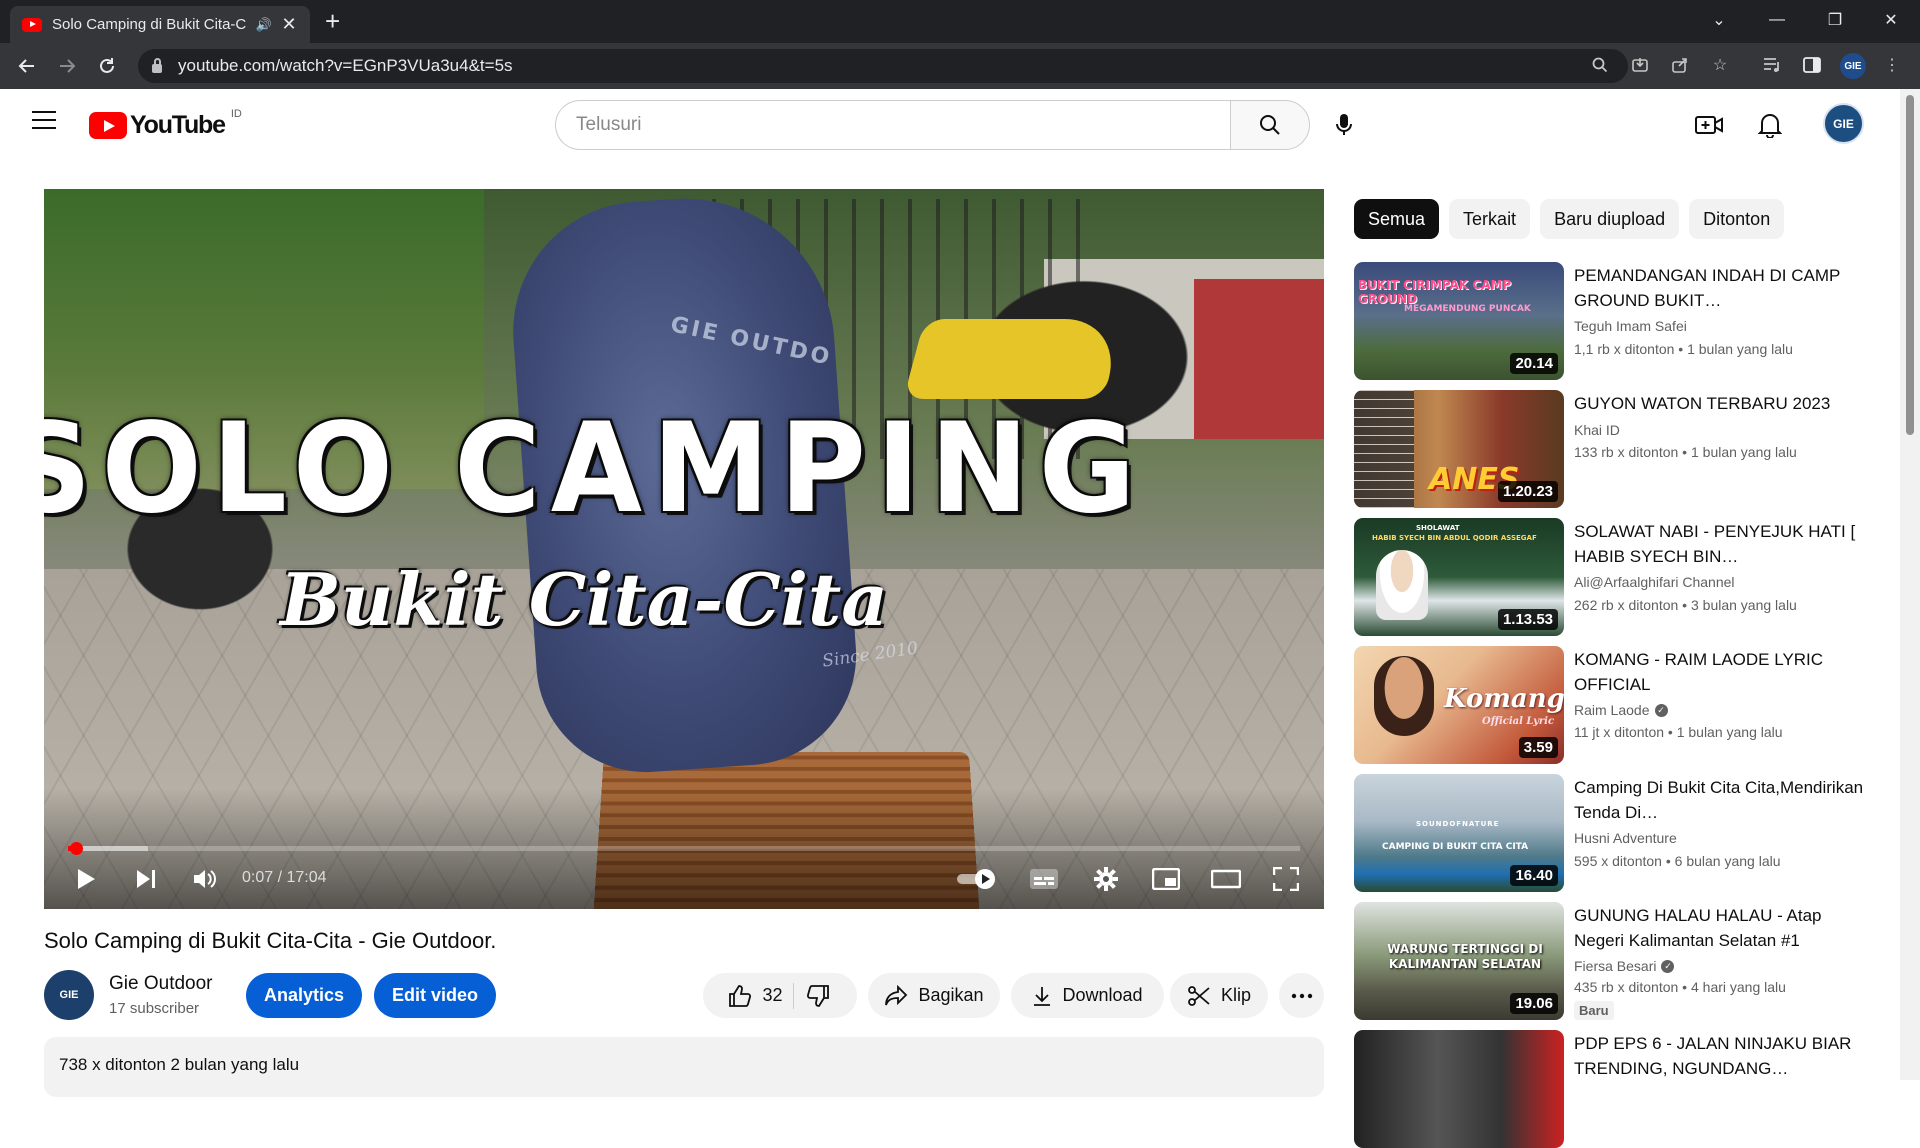 The image size is (1920, 1148). I want to click on back-button, so click(27, 66).